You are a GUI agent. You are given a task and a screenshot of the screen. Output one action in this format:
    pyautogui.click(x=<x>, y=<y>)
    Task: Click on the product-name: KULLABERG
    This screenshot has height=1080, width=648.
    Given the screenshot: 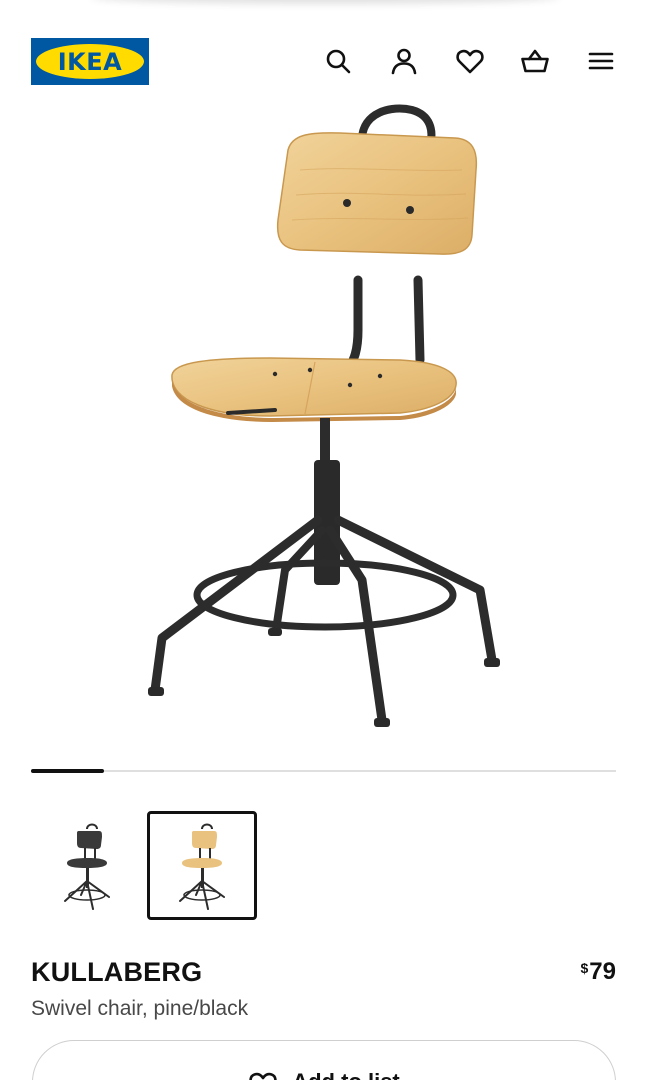 What is the action you would take?
    pyautogui.click(x=117, y=972)
    